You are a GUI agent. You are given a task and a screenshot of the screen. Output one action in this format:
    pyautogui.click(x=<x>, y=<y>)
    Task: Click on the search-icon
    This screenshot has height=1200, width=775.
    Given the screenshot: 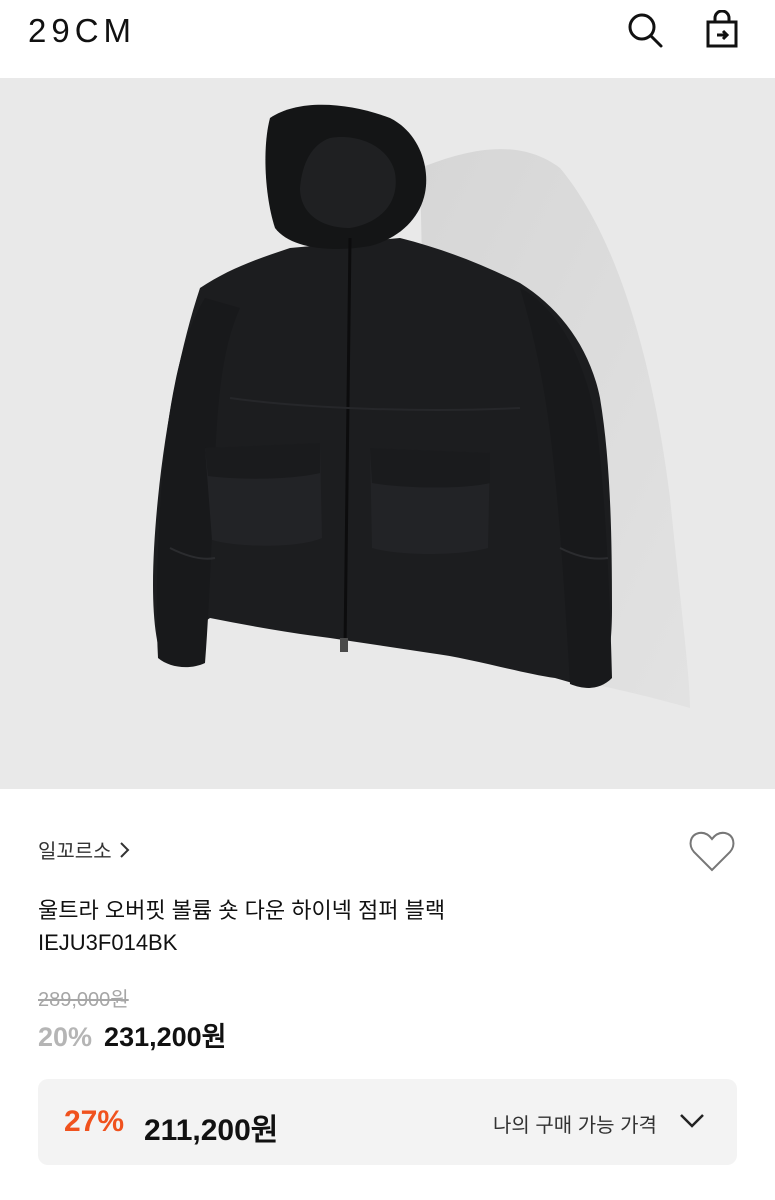 What is the action you would take?
    pyautogui.click(x=645, y=30)
    